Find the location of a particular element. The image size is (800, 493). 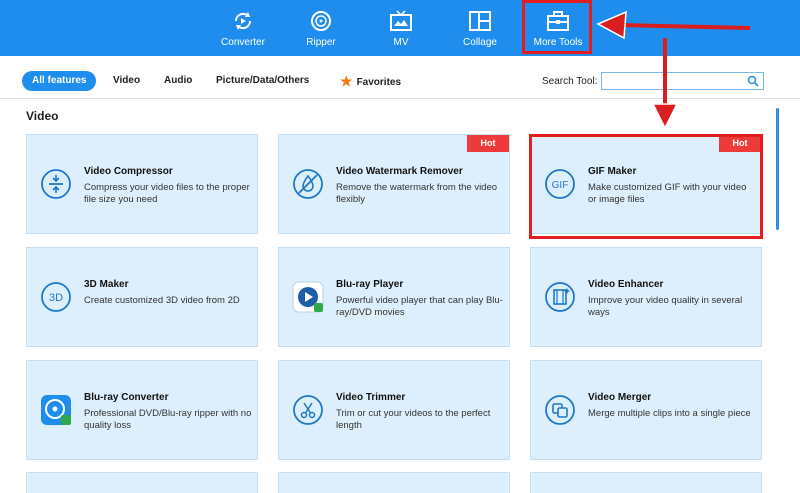

ripper-icon is located at coordinates (321, 21).